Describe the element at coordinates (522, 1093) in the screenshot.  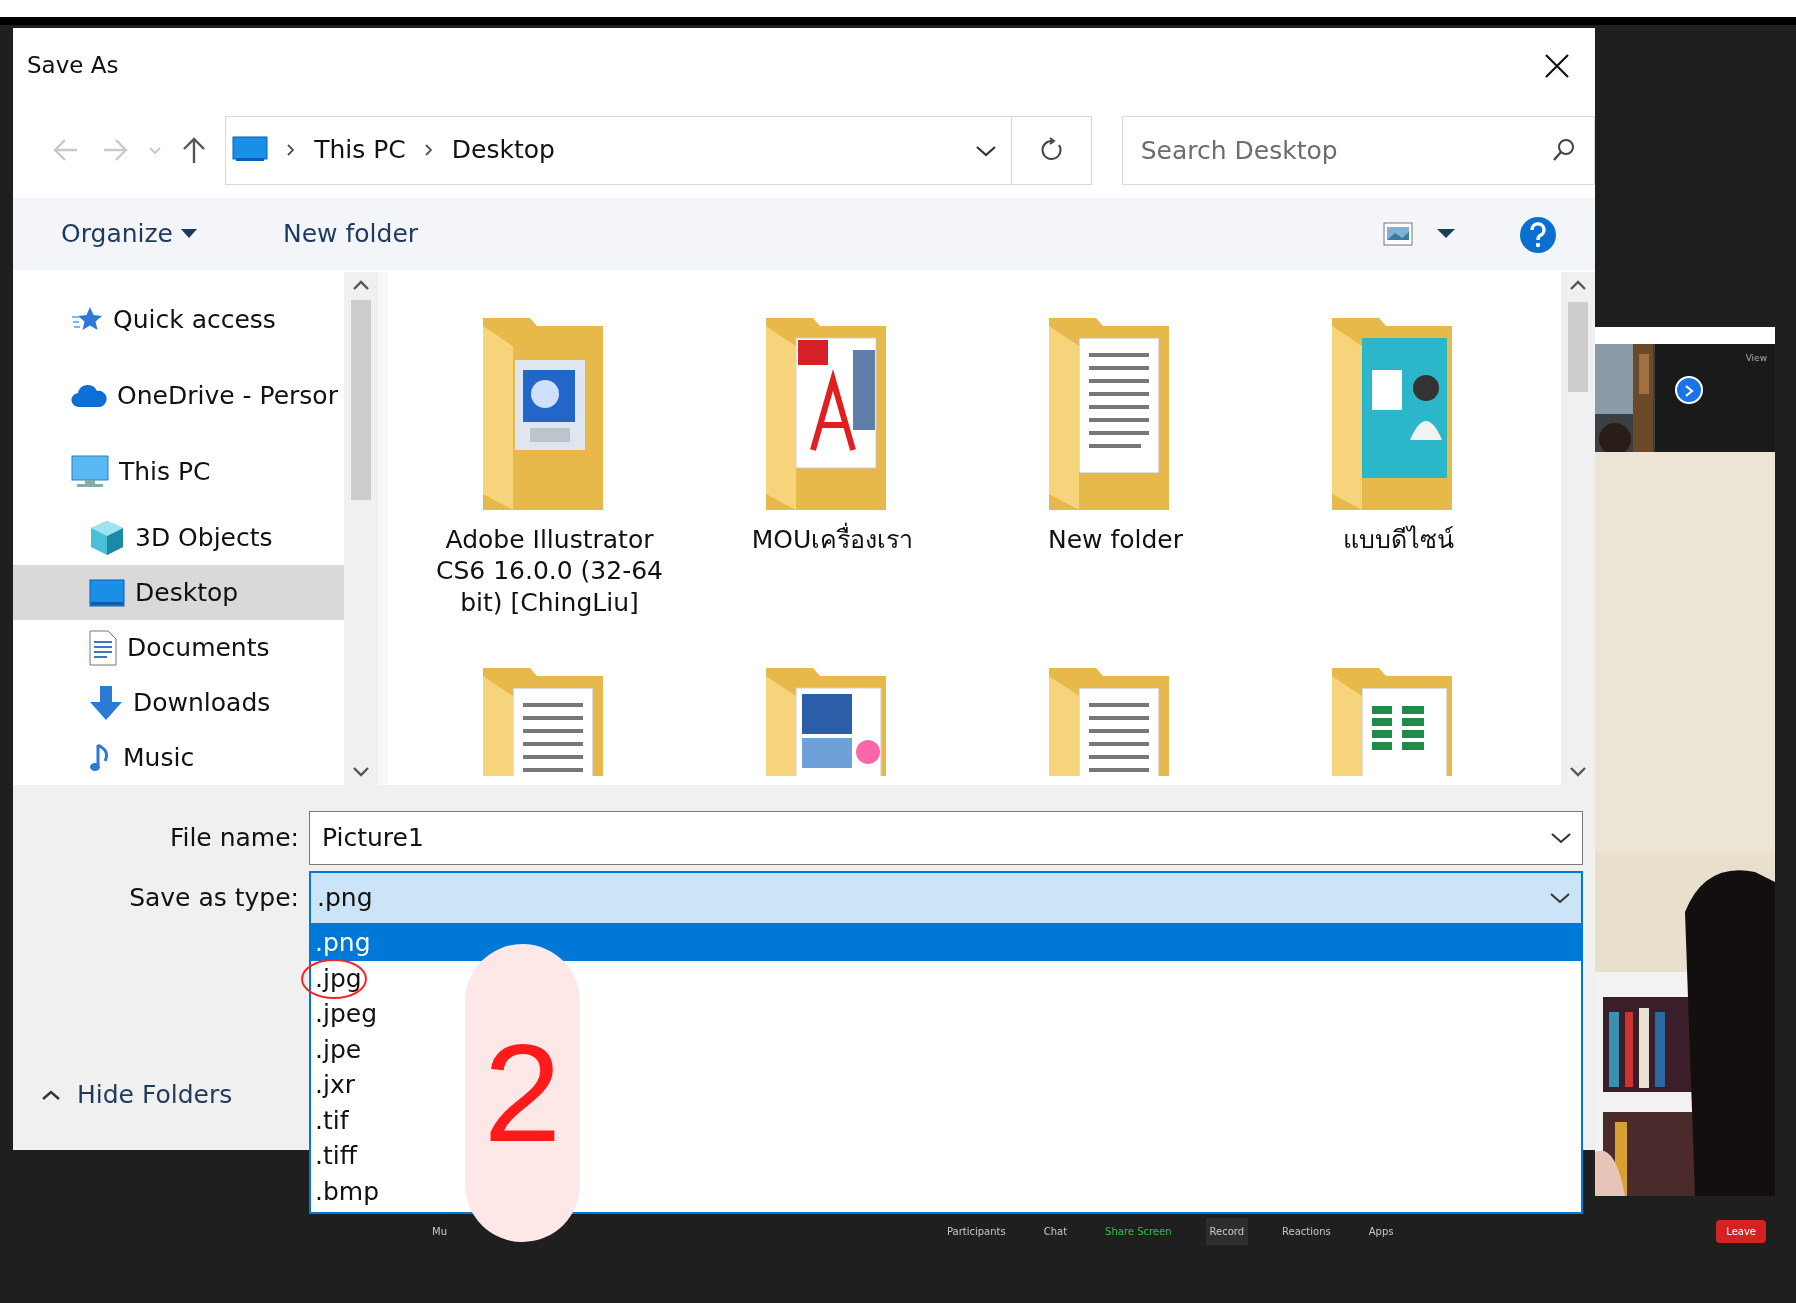
I see `step-number: 2` at that location.